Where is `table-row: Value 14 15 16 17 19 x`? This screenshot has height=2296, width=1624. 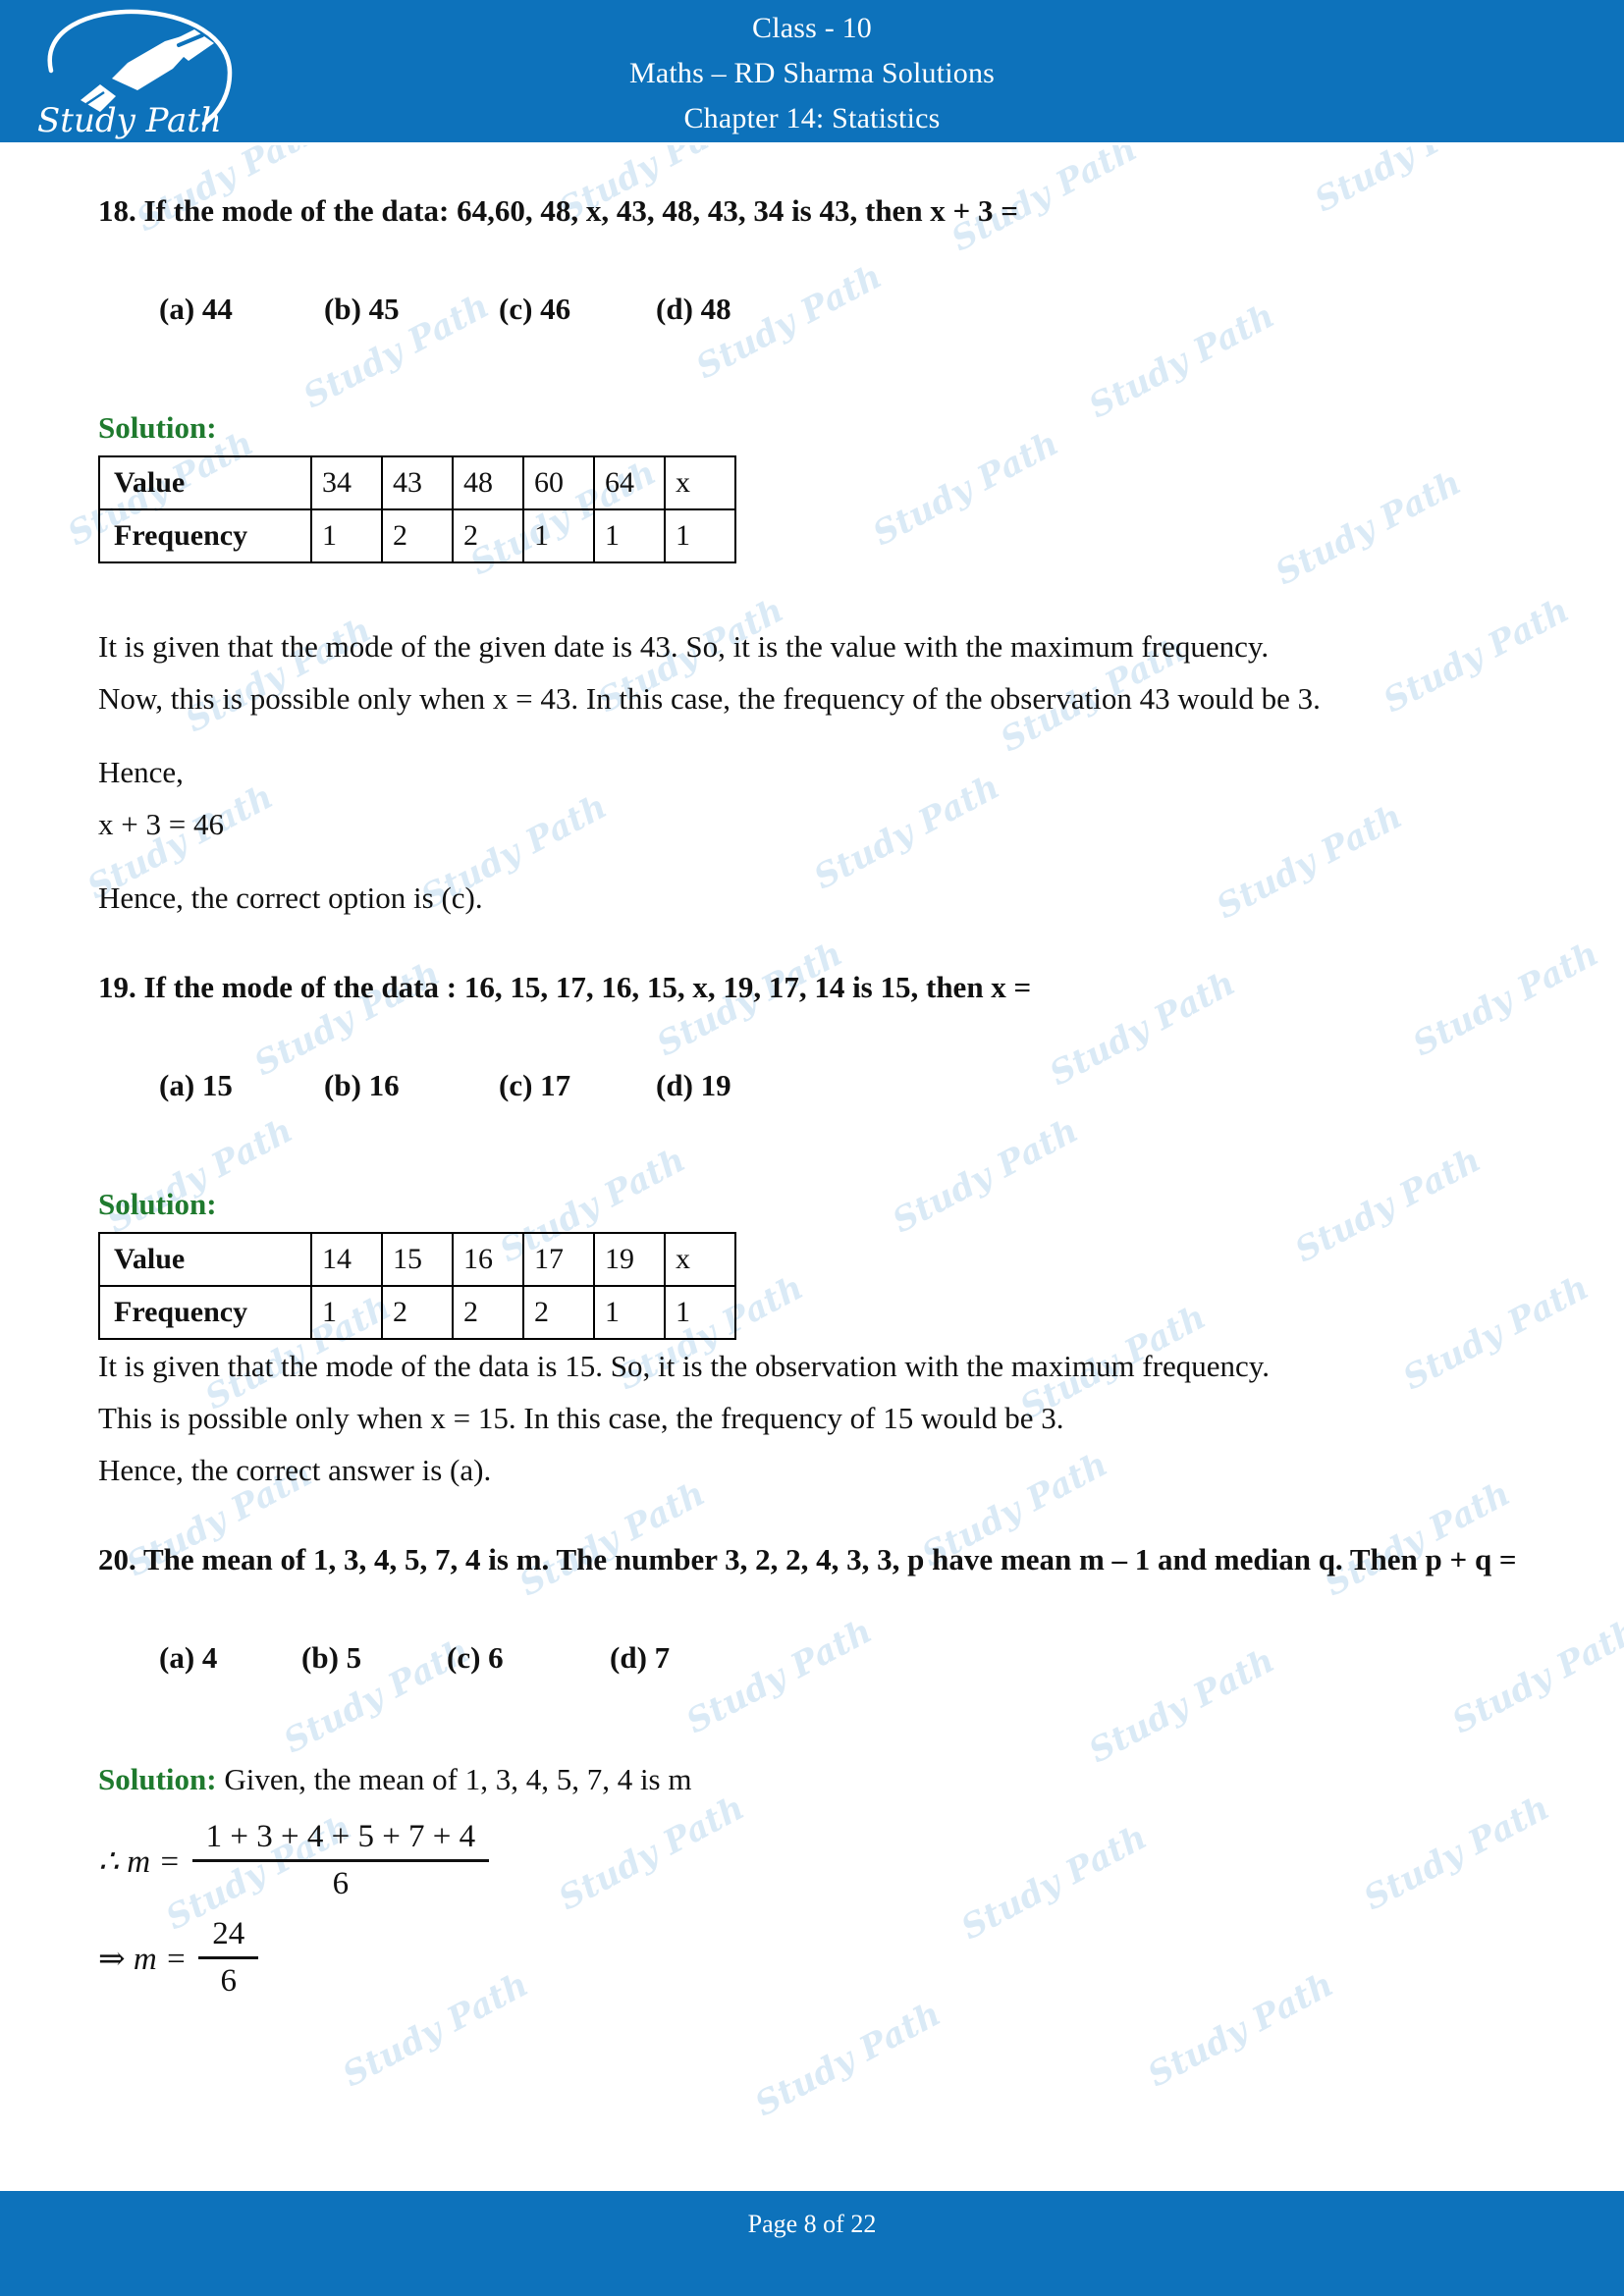 table-row: Value 14 15 16 17 19 x is located at coordinates (417, 1259).